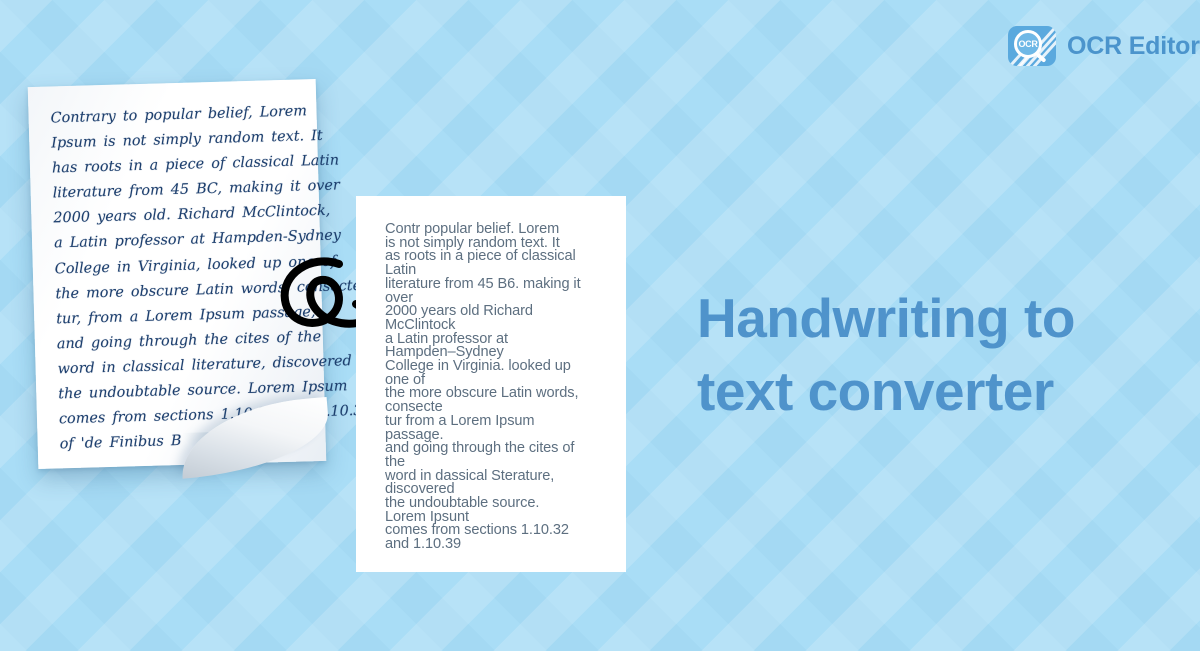 The image size is (1200, 651). I want to click on converted-line: and going through the cites of, so click(480, 448).